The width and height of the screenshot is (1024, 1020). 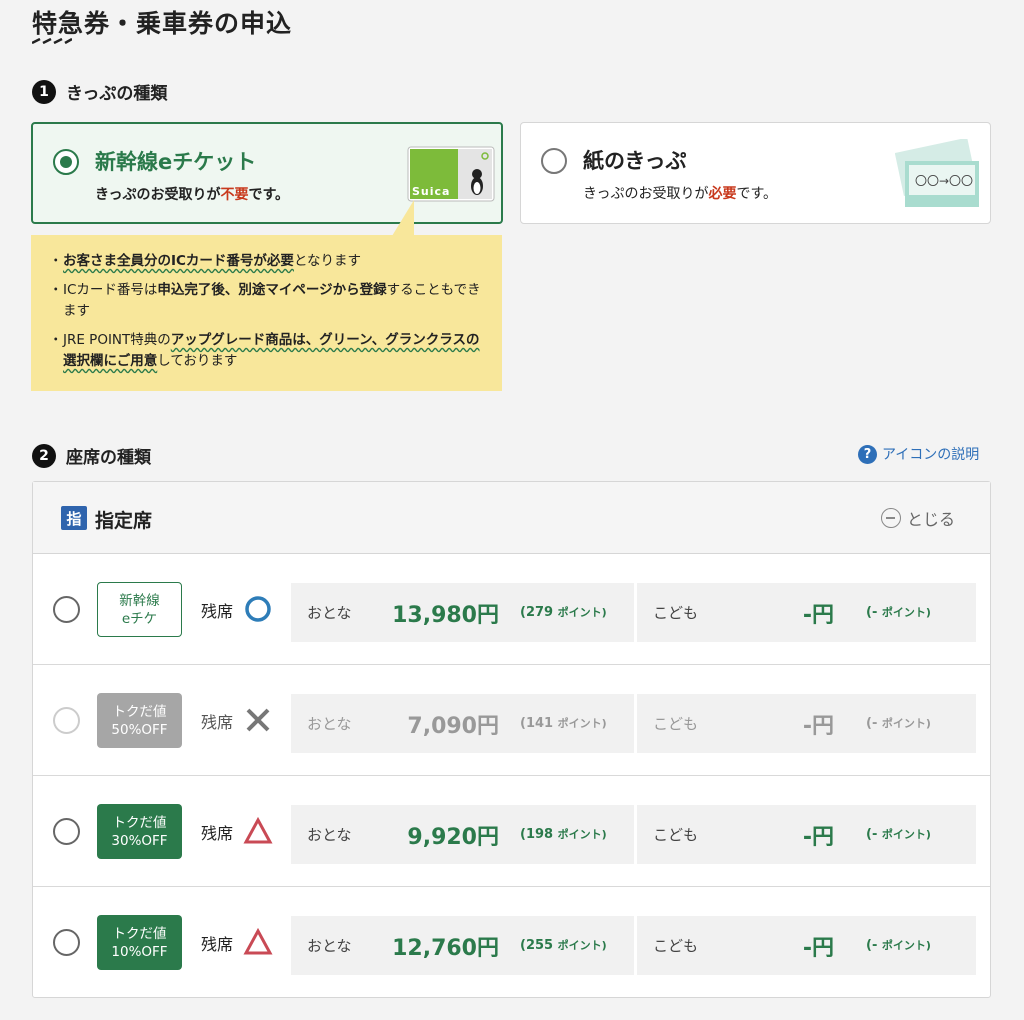 What do you see at coordinates (867, 454) in the screenshot?
I see `help-icon: ?` at bounding box center [867, 454].